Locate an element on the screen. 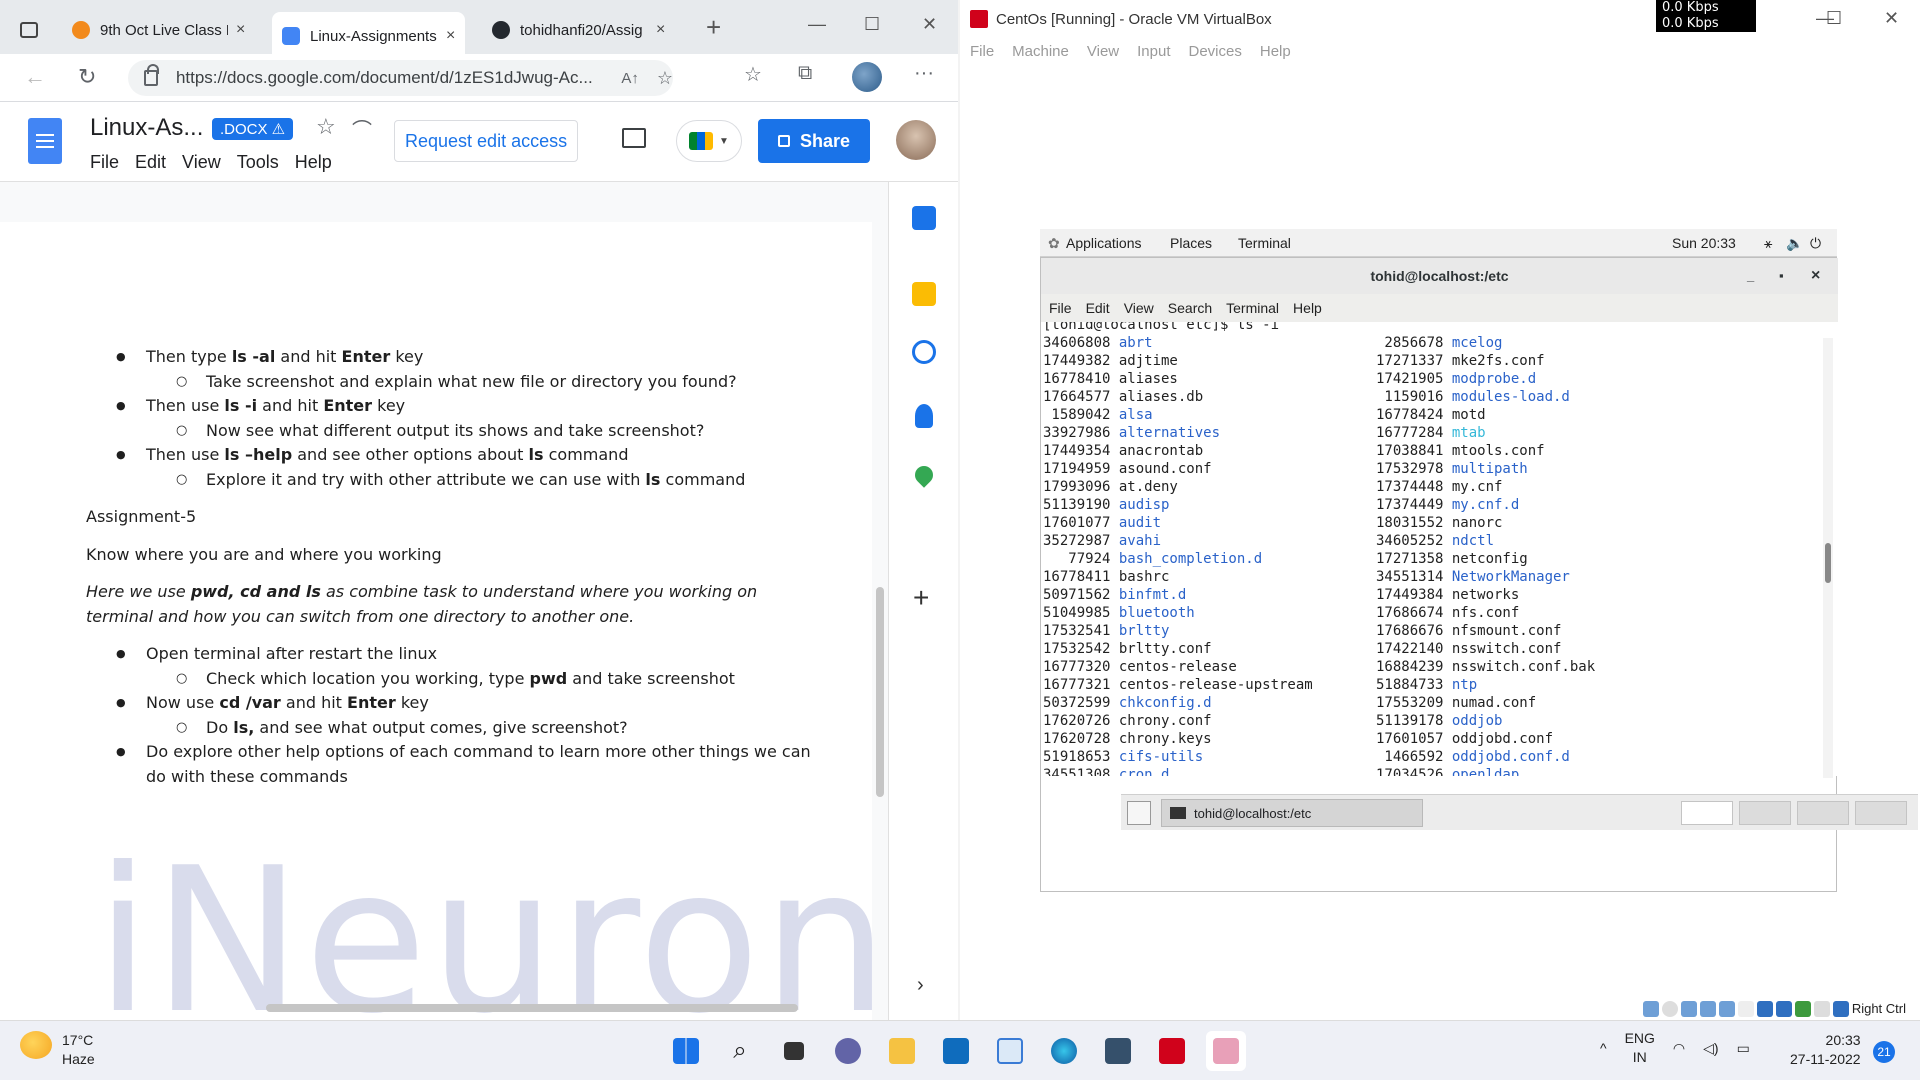 The height and width of the screenshot is (1080, 1920). collections-icon: ⧉ is located at coordinates (805, 73).